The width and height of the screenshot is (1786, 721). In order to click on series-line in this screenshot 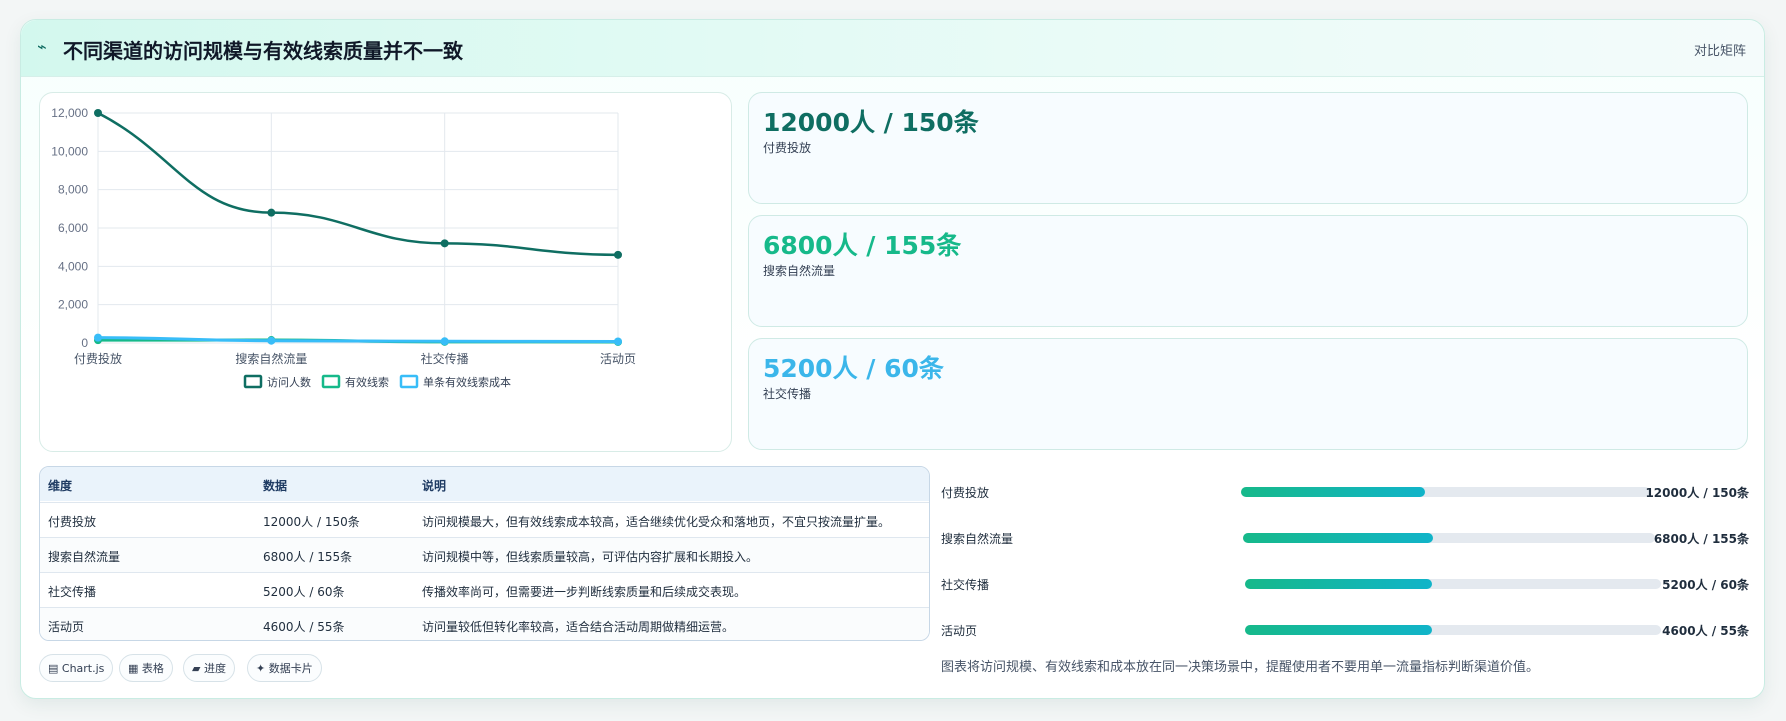, I will do `click(358, 184)`.